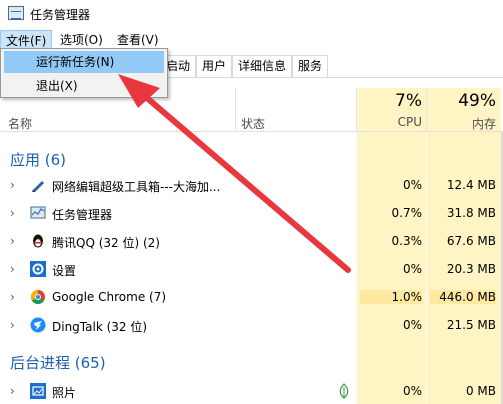 The height and width of the screenshot is (404, 503). Describe the element at coordinates (471, 269) in the screenshot. I see `process-memory: 20.3 MB` at that location.